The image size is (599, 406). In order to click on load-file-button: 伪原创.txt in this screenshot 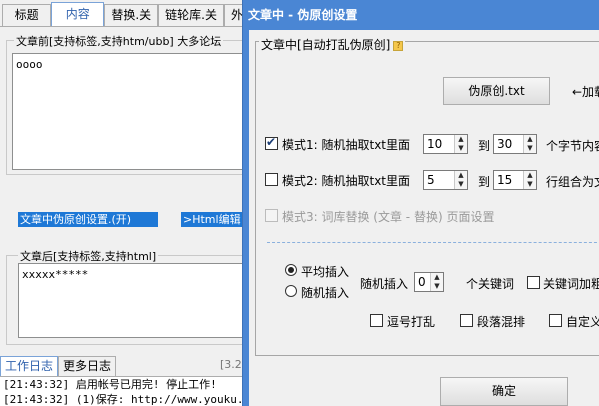, I will do `click(496, 91)`.